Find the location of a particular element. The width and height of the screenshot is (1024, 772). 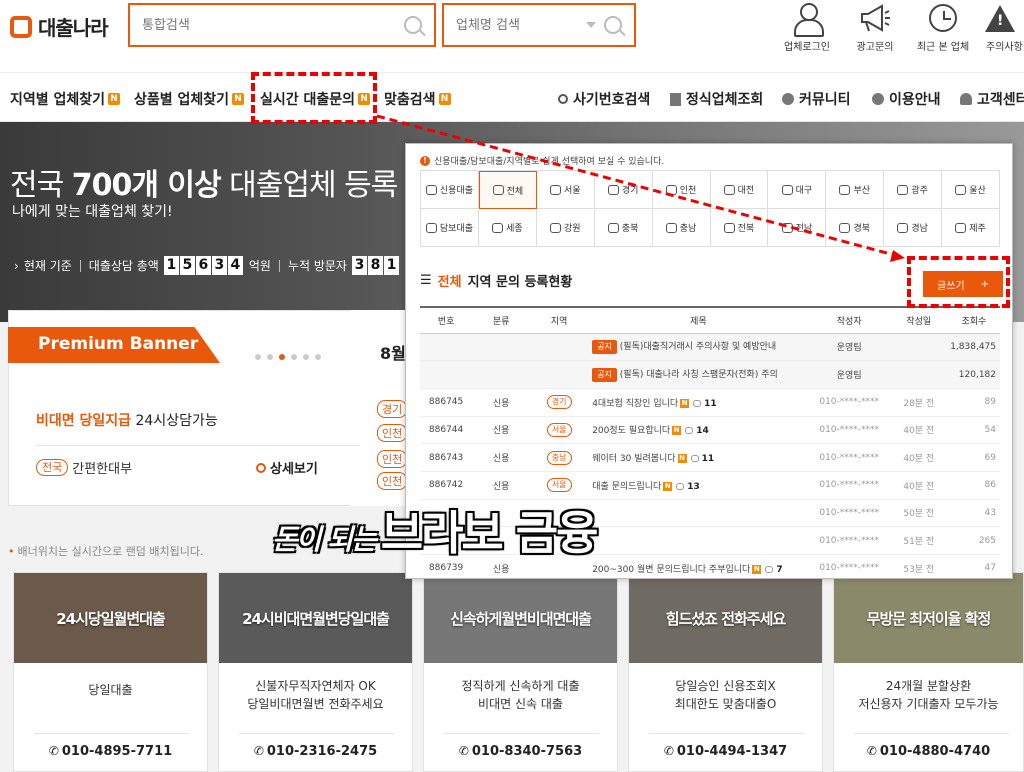

chevron-down-icon is located at coordinates (591, 25).